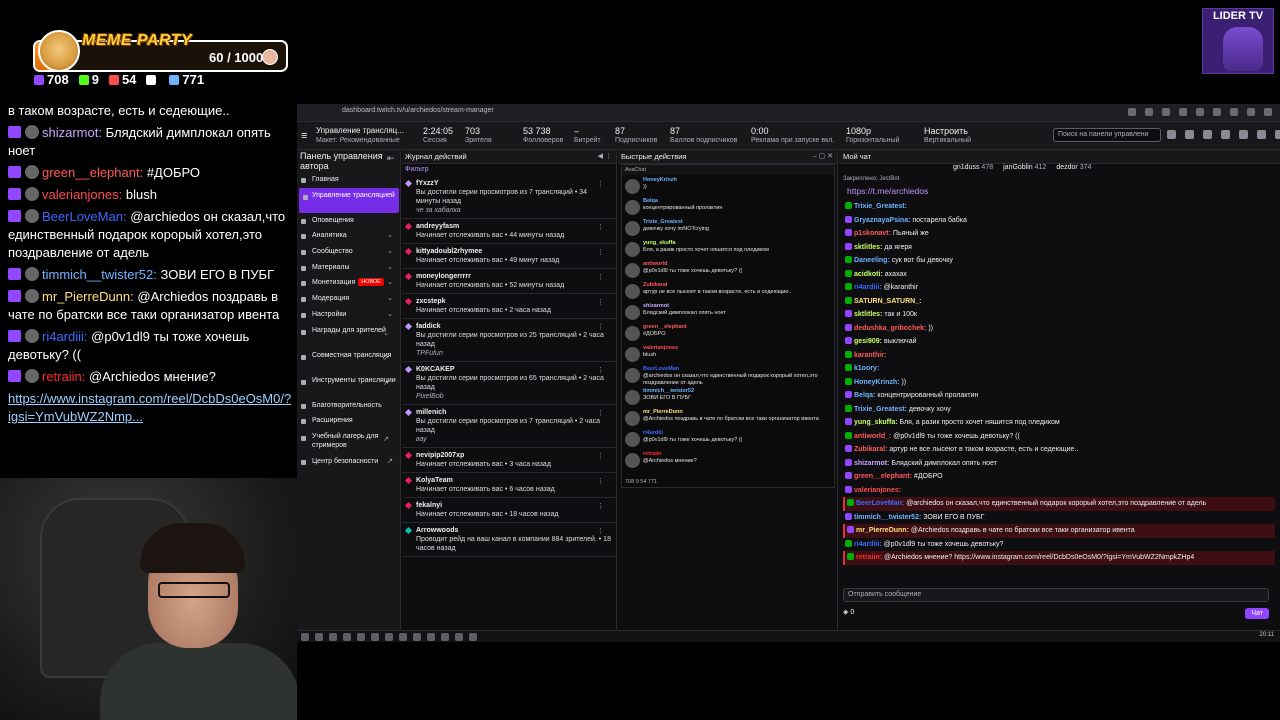 This screenshot has width=1280, height=720. Describe the element at coordinates (1107, 135) in the screenshot. I see `dashboard-search-input: Поиск на панели управлени` at that location.